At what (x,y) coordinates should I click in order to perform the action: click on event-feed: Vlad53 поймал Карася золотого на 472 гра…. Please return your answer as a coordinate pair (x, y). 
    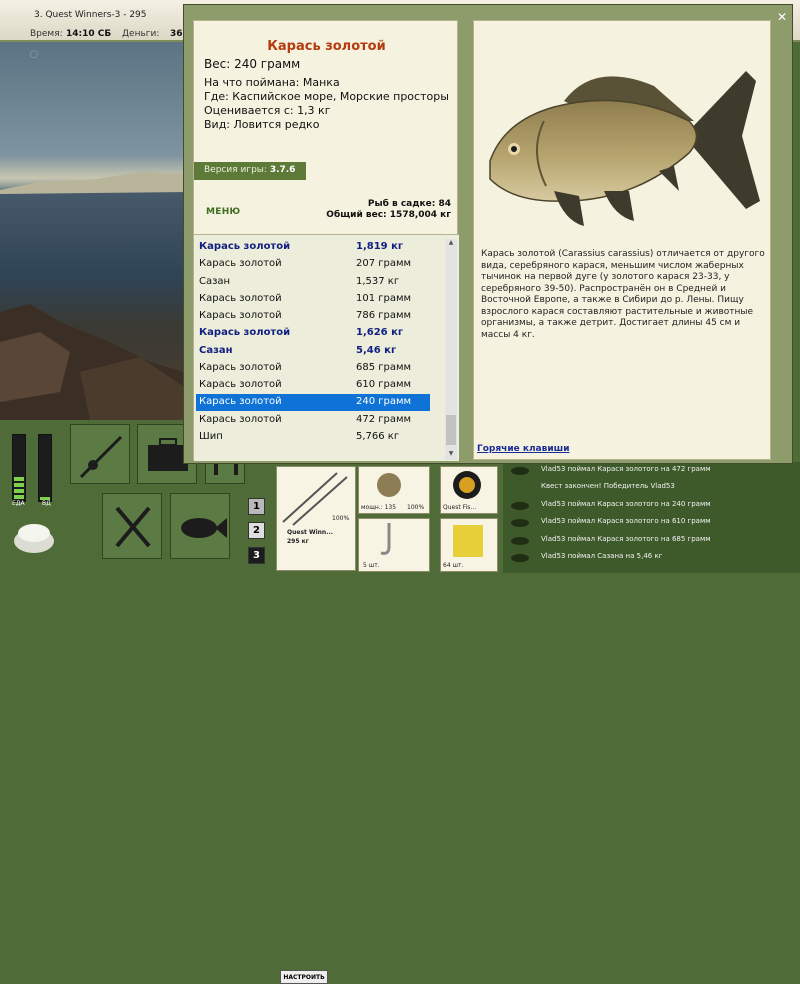
    Looking at the image, I should click on (651, 517).